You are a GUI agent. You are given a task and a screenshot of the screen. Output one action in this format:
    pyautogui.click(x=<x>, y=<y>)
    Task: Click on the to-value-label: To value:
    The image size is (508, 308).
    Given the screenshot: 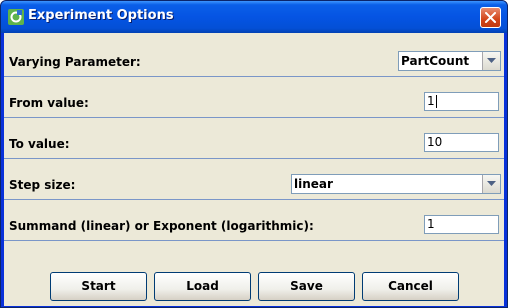 What is the action you would take?
    pyautogui.click(x=39, y=144)
    